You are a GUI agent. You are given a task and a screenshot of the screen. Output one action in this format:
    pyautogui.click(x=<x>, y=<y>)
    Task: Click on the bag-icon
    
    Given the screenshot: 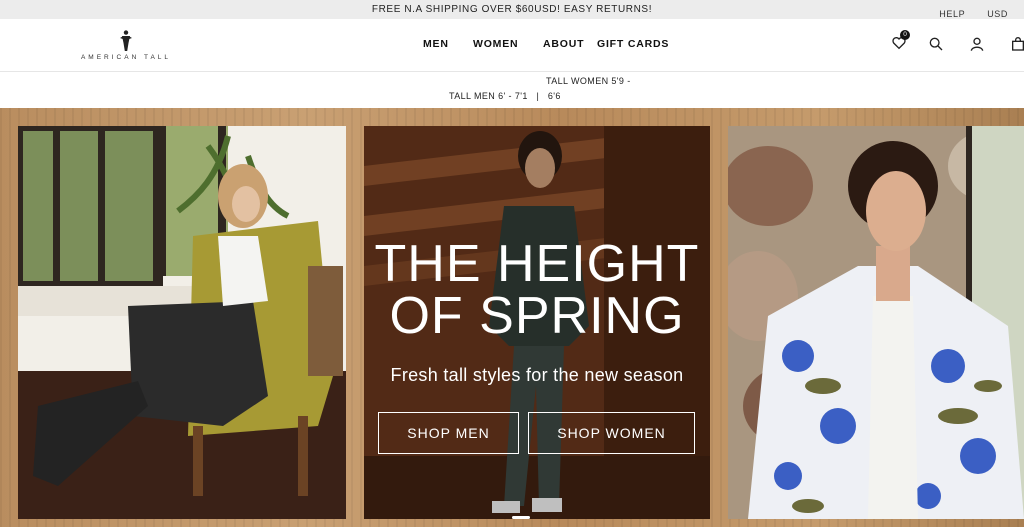 What is the action you would take?
    pyautogui.click(x=1017, y=43)
    